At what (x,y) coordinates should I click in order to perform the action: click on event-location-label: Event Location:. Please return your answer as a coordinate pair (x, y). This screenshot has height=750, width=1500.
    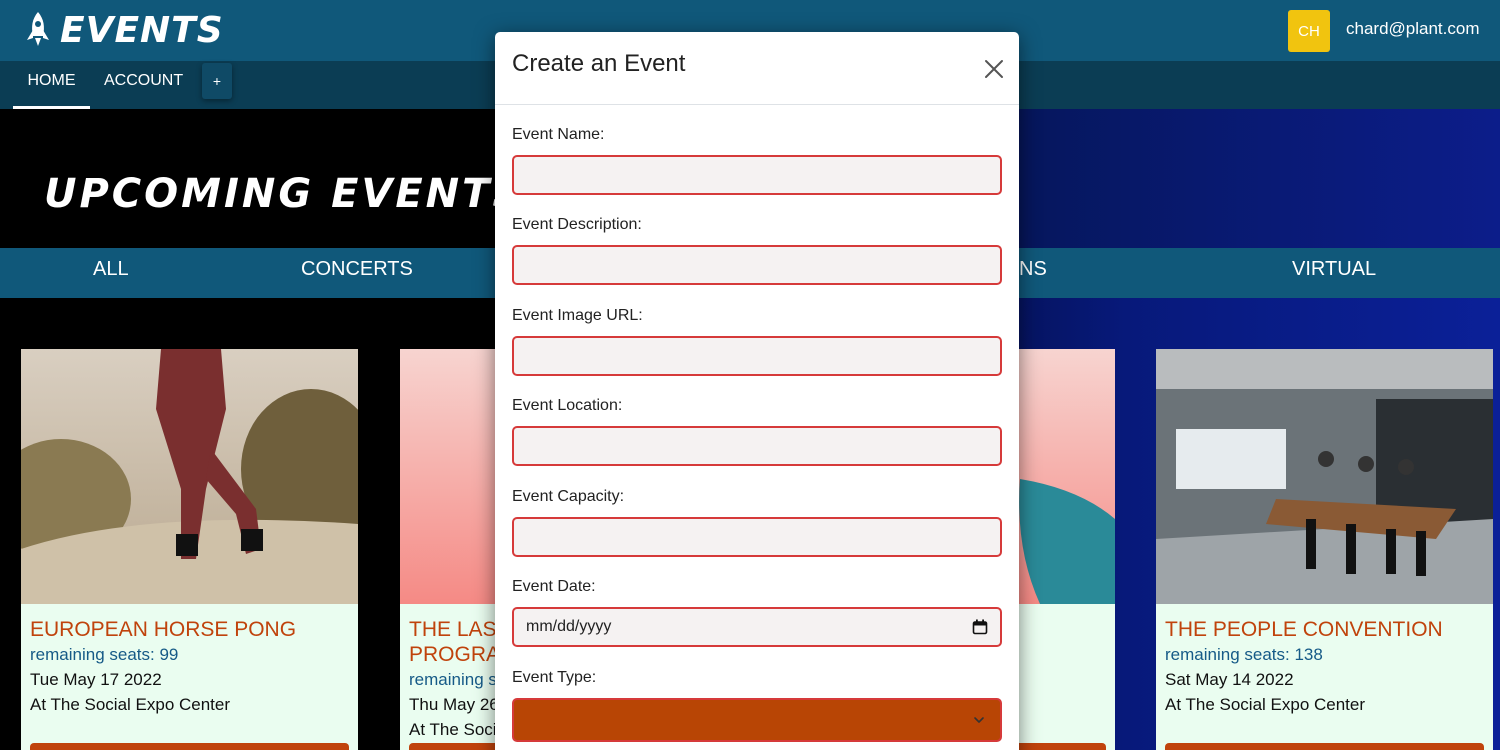
    Looking at the image, I should click on (567, 405).